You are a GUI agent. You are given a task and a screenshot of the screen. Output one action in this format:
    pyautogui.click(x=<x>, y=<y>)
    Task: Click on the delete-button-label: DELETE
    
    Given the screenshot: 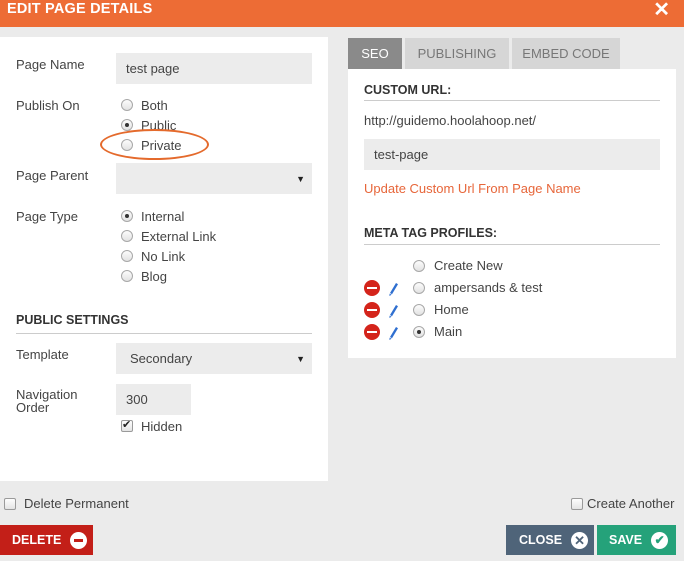 What is the action you would take?
    pyautogui.click(x=37, y=540)
    